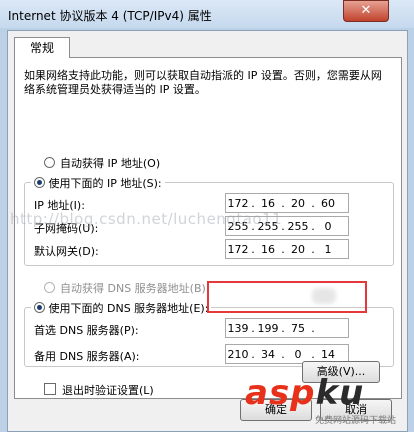 The width and height of the screenshot is (414, 432). I want to click on logo-subtitle: 免费网站源码下载站, so click(356, 421).